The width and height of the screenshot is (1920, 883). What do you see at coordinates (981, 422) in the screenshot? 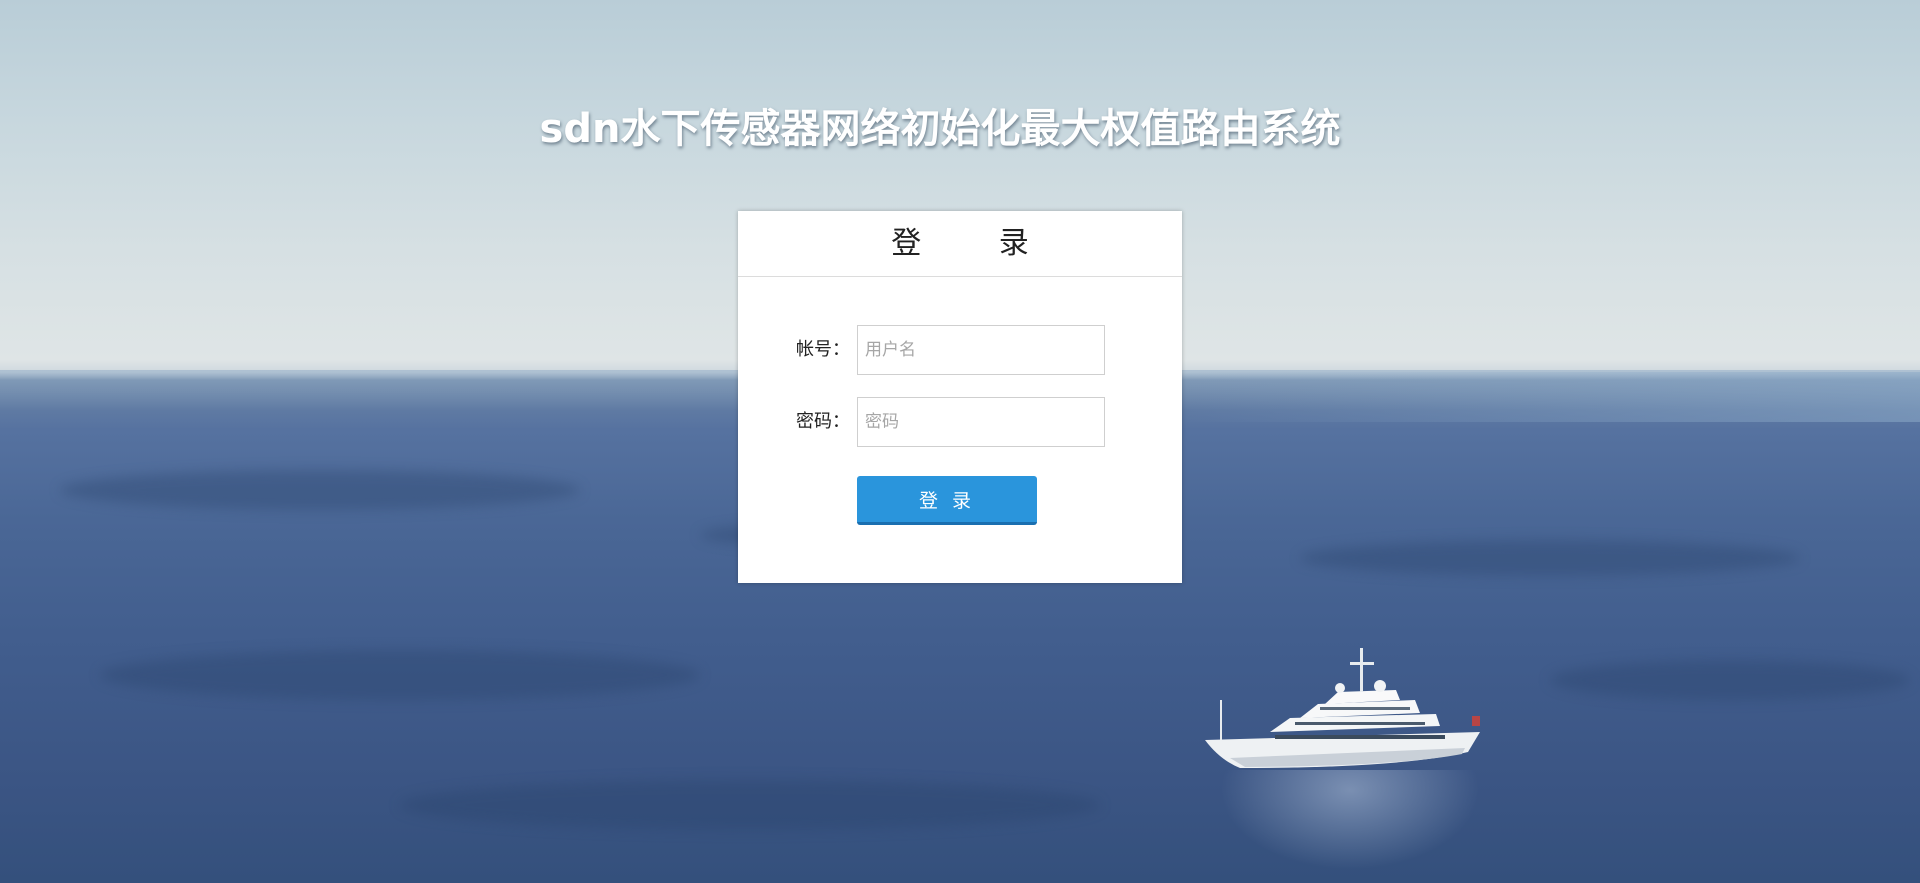
I see `password-input` at bounding box center [981, 422].